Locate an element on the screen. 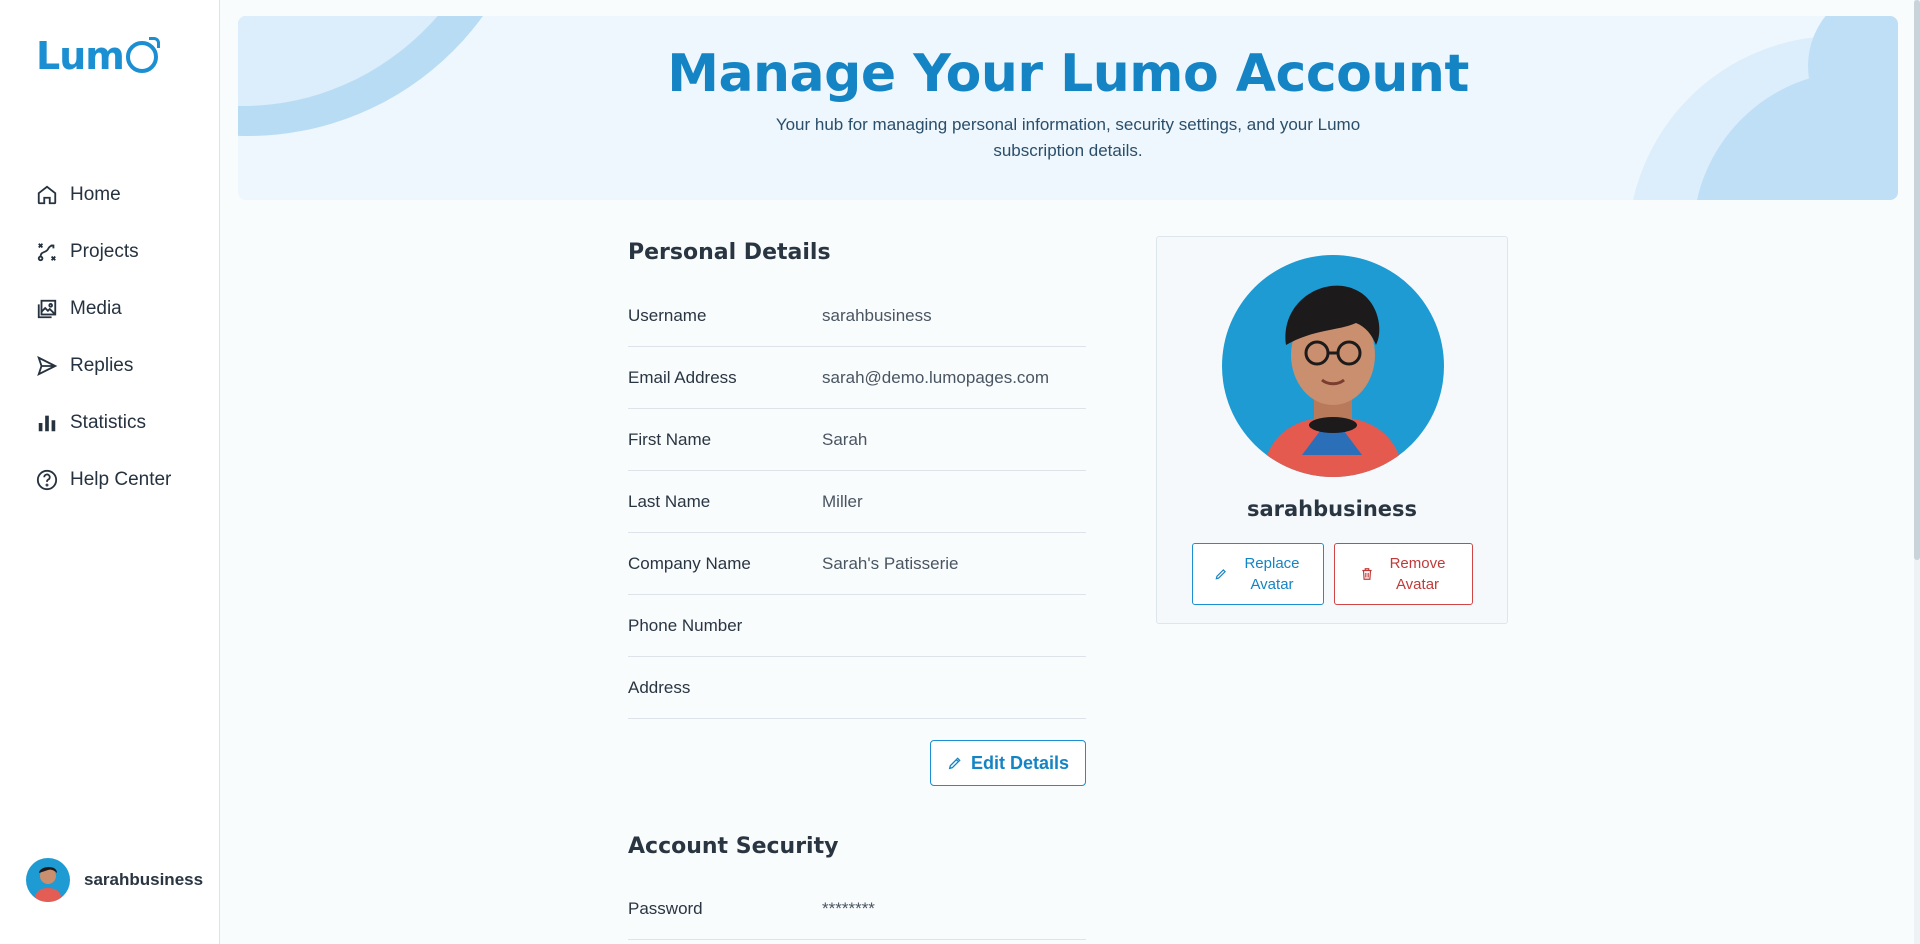 Image resolution: width=1920 pixels, height=944 pixels. detail-value: Sarah is located at coordinates (845, 439).